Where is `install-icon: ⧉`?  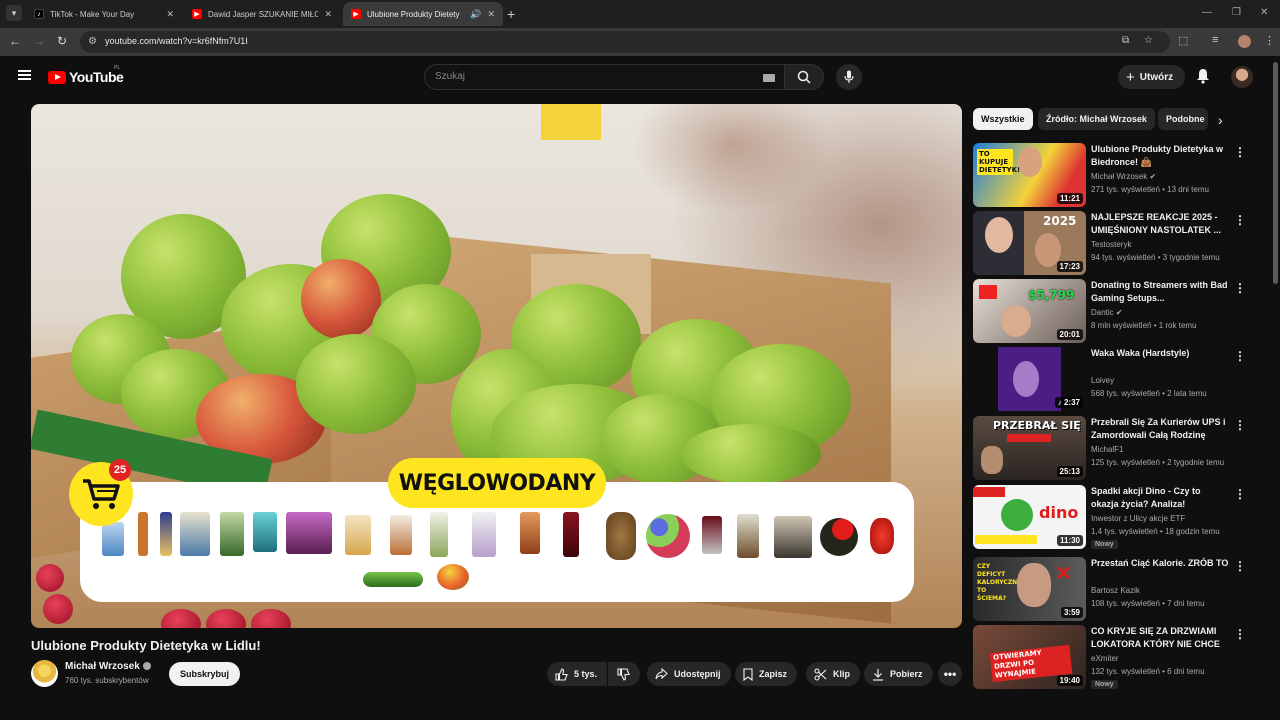
install-icon: ⧉ is located at coordinates (1125, 40).